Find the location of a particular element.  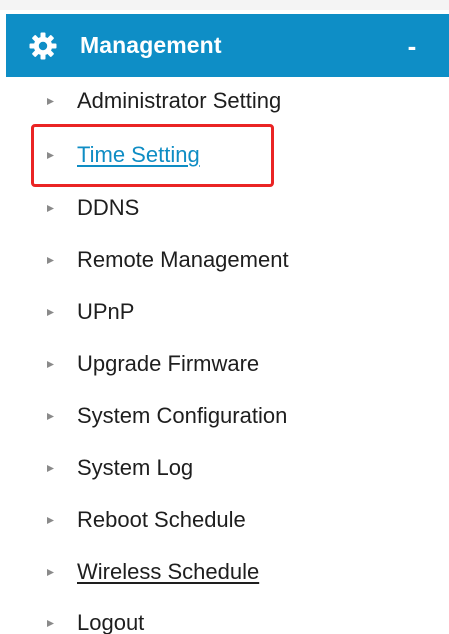

menu-item-logout: Logout is located at coordinates (224, 616).